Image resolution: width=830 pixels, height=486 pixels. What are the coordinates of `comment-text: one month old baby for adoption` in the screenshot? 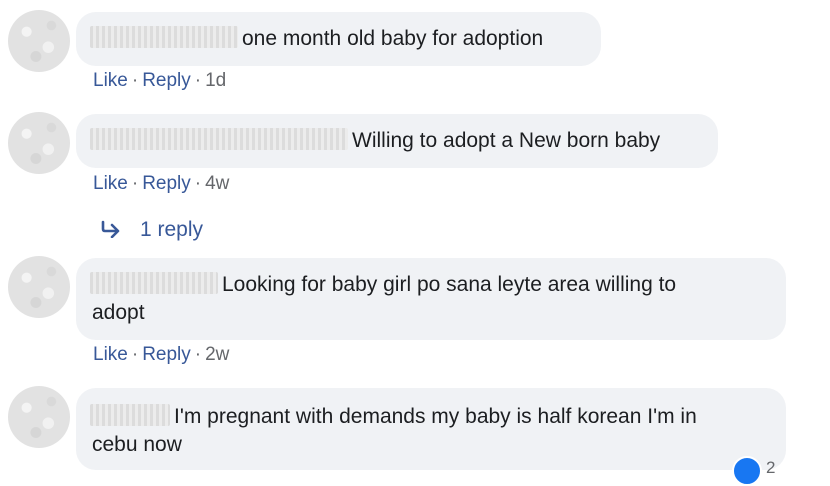 It's located at (393, 38).